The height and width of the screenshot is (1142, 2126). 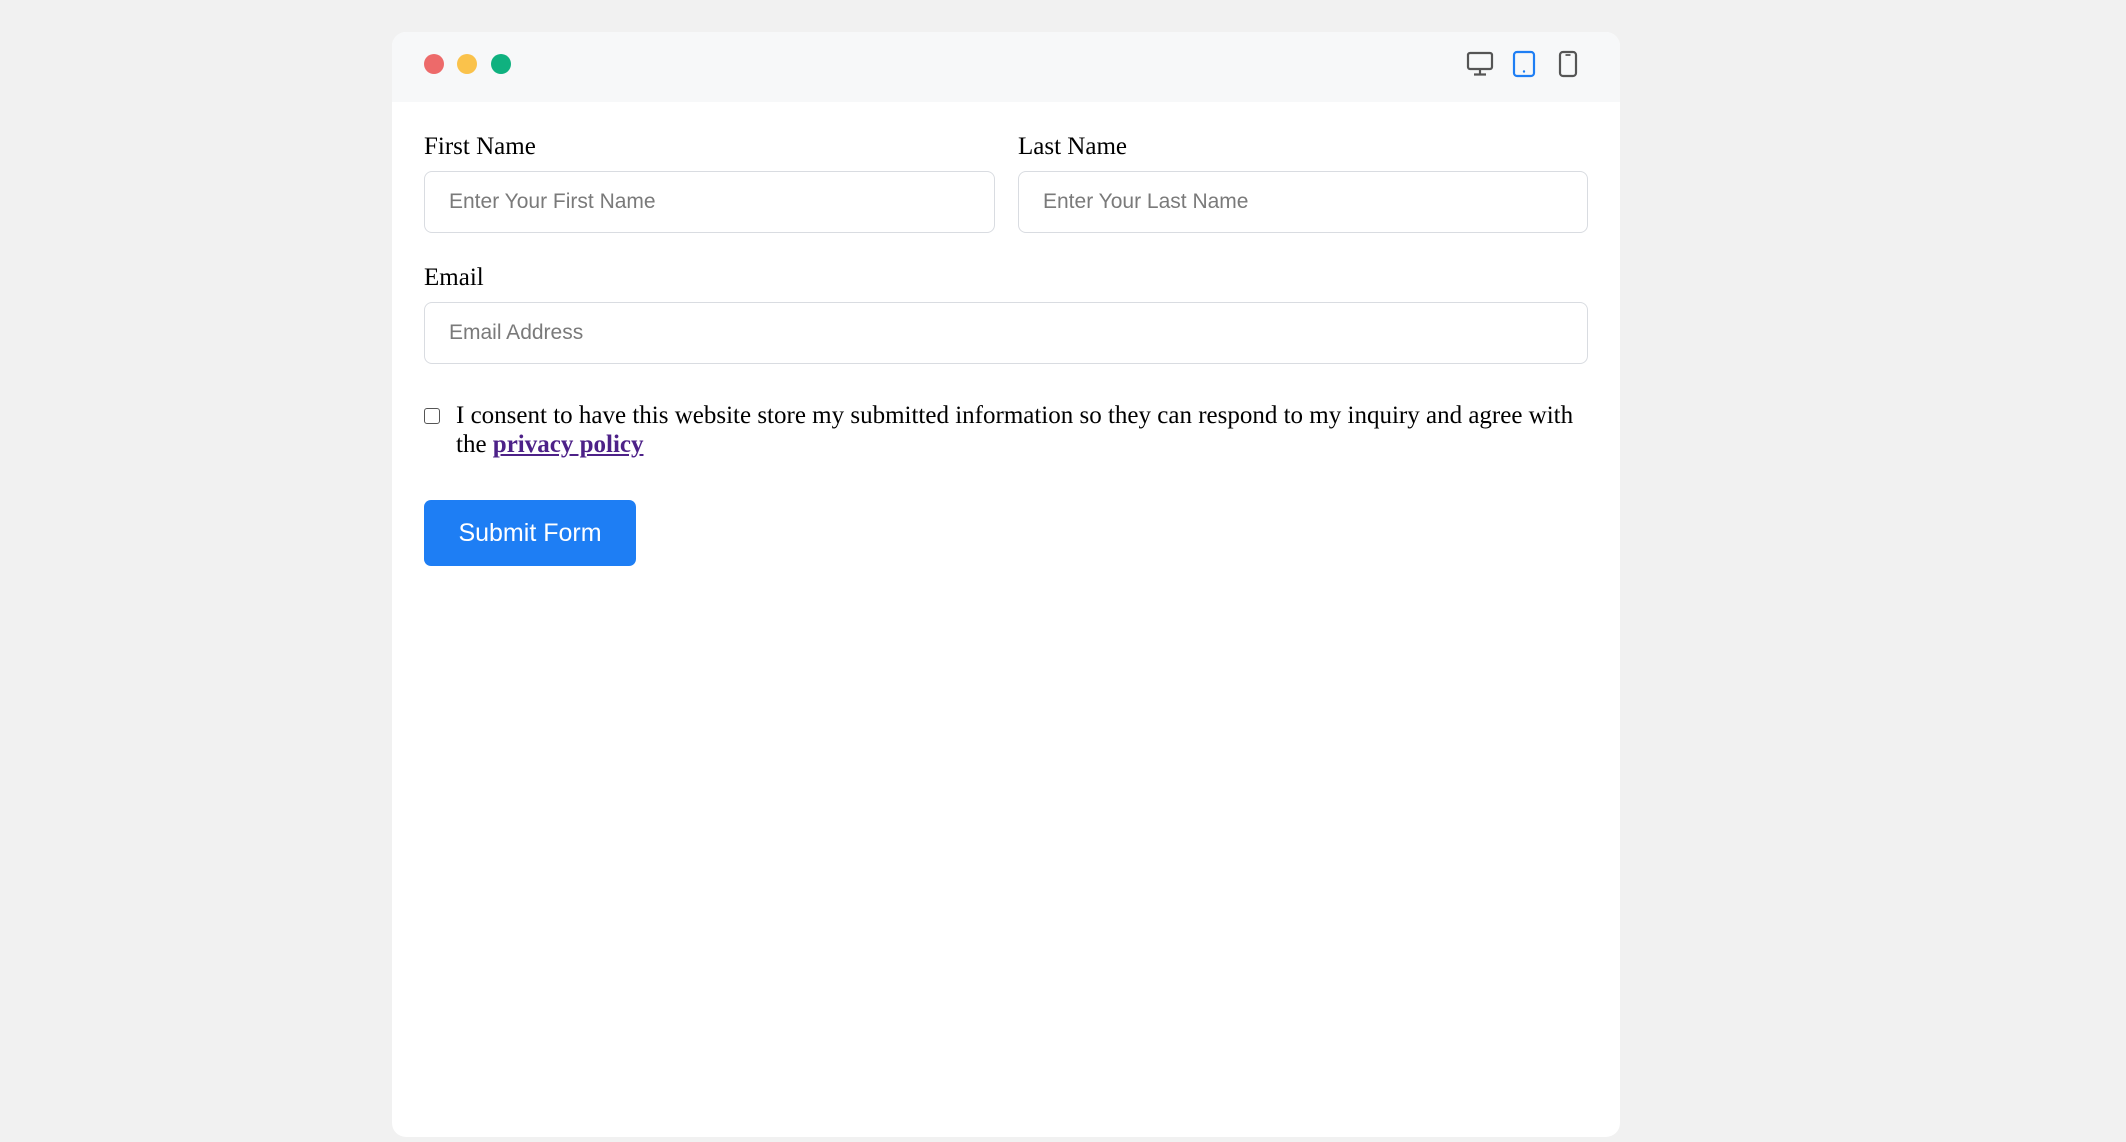 I want to click on consent-checkbox, so click(x=432, y=416).